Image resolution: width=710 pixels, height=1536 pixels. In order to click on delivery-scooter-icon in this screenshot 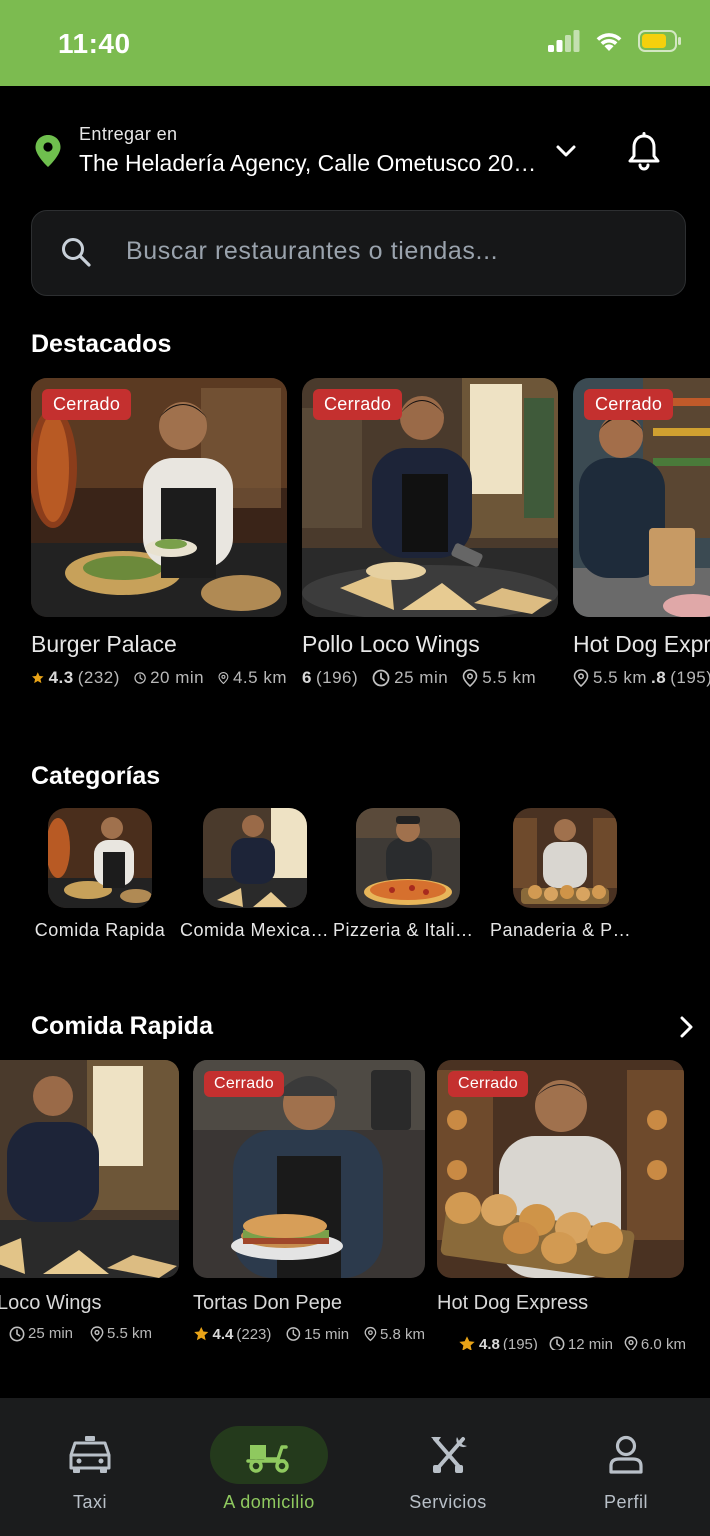, I will do `click(267, 1459)`.